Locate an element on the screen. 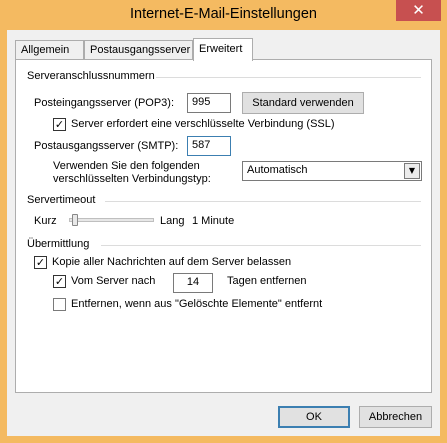 Image resolution: width=447 pixels, height=443 pixels. tab-allgemein: Allgemein is located at coordinates (49, 50).